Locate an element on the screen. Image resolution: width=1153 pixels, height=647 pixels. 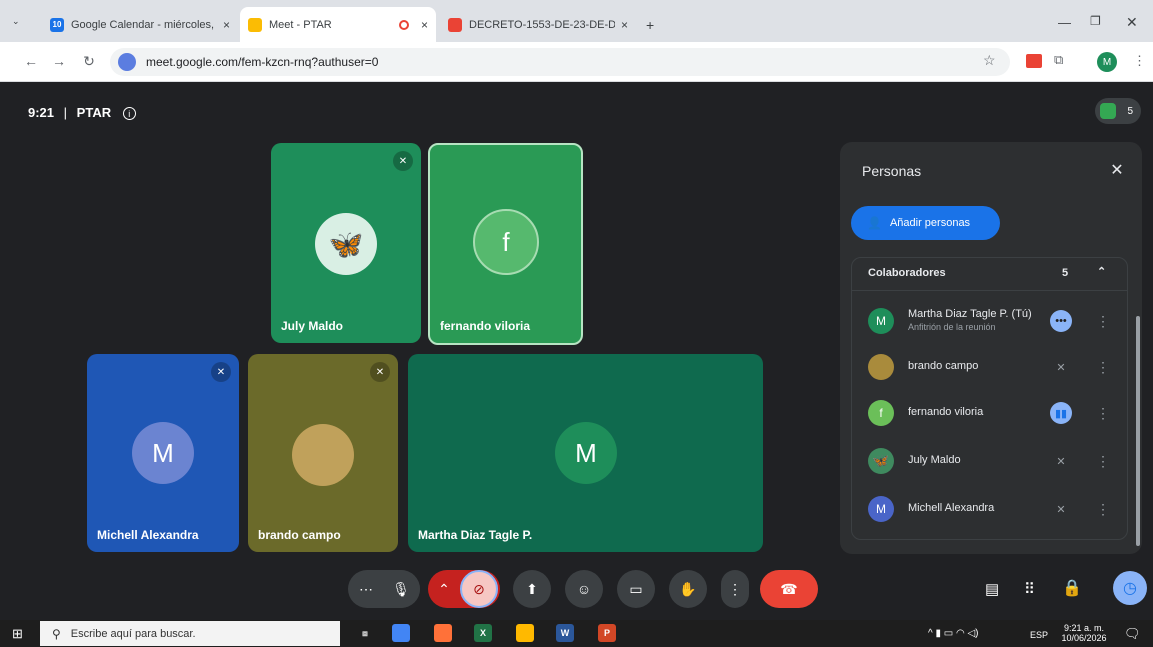
present-screen-button: ⬆ is located at coordinates (532, 589).